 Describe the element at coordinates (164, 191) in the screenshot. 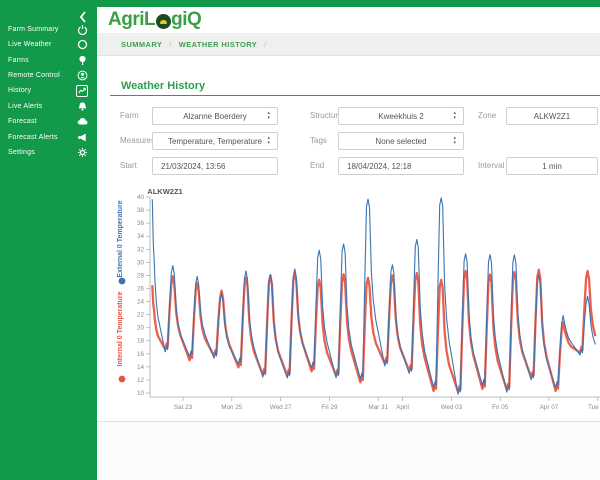

I see `chart-title: ALKW2Z1` at that location.